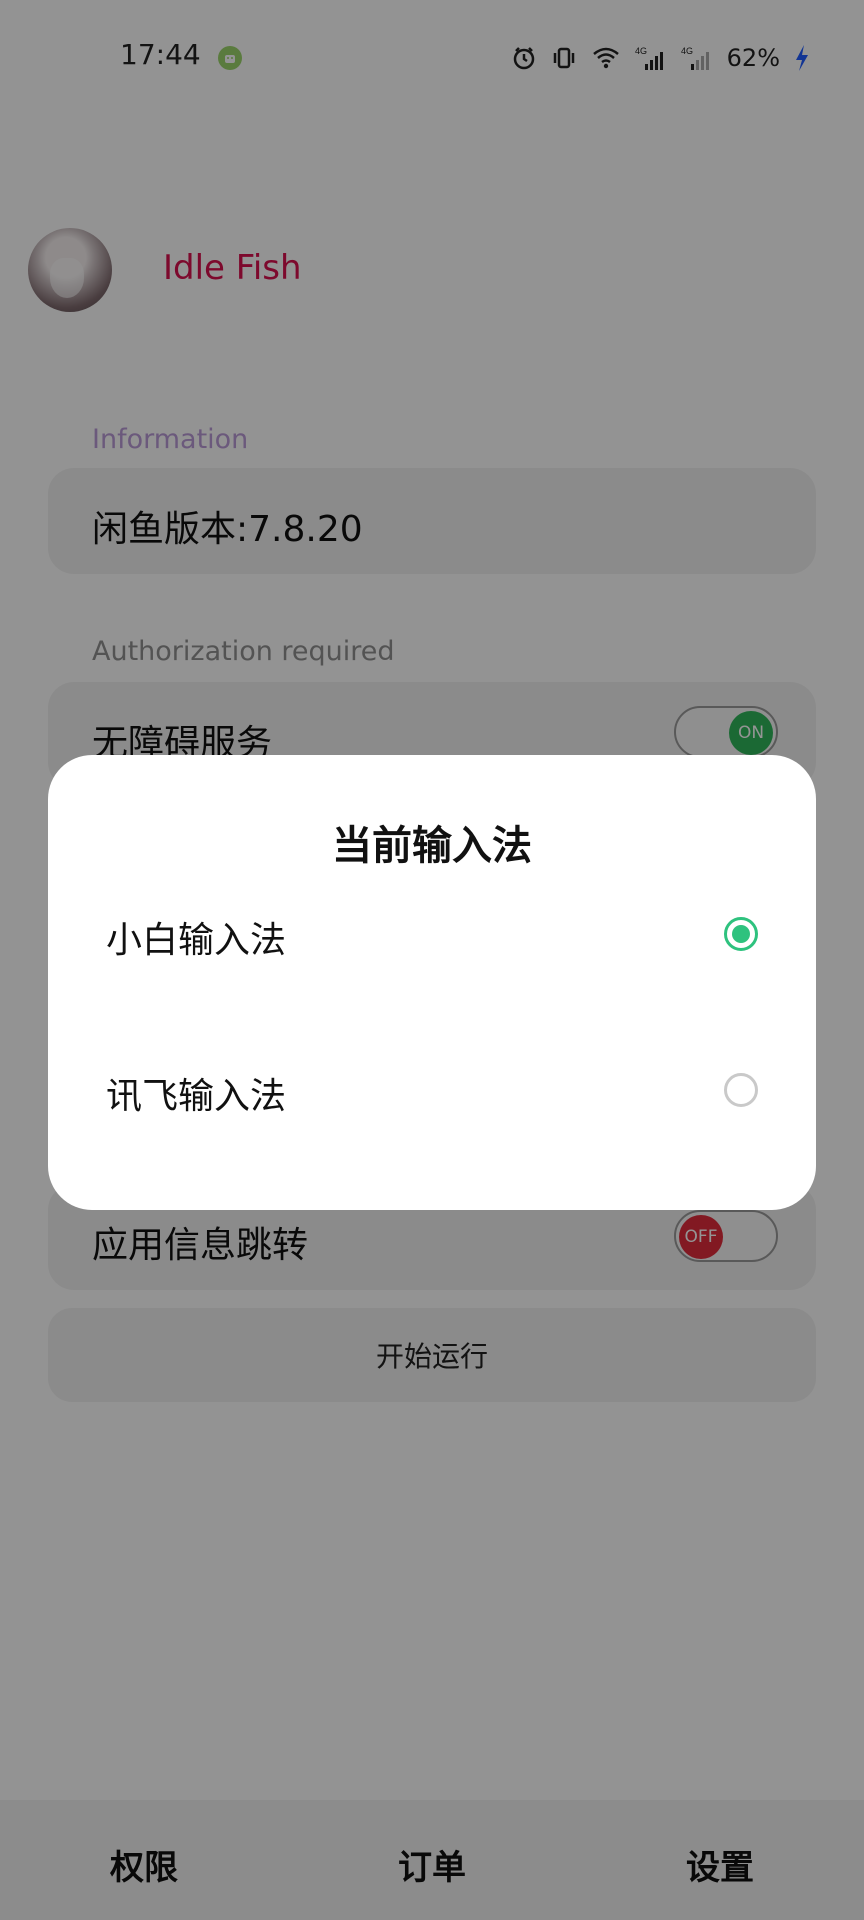 This screenshot has width=864, height=1920. Describe the element at coordinates (741, 1090) in the screenshot. I see `radio-unselected-icon` at that location.